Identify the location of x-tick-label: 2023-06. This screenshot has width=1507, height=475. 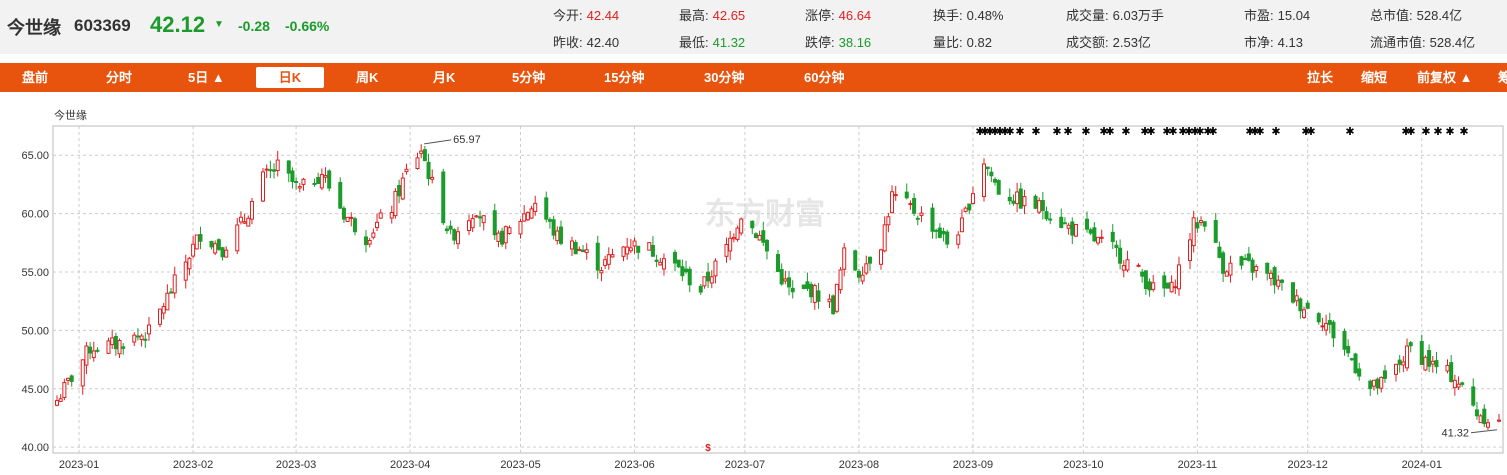
(634, 465).